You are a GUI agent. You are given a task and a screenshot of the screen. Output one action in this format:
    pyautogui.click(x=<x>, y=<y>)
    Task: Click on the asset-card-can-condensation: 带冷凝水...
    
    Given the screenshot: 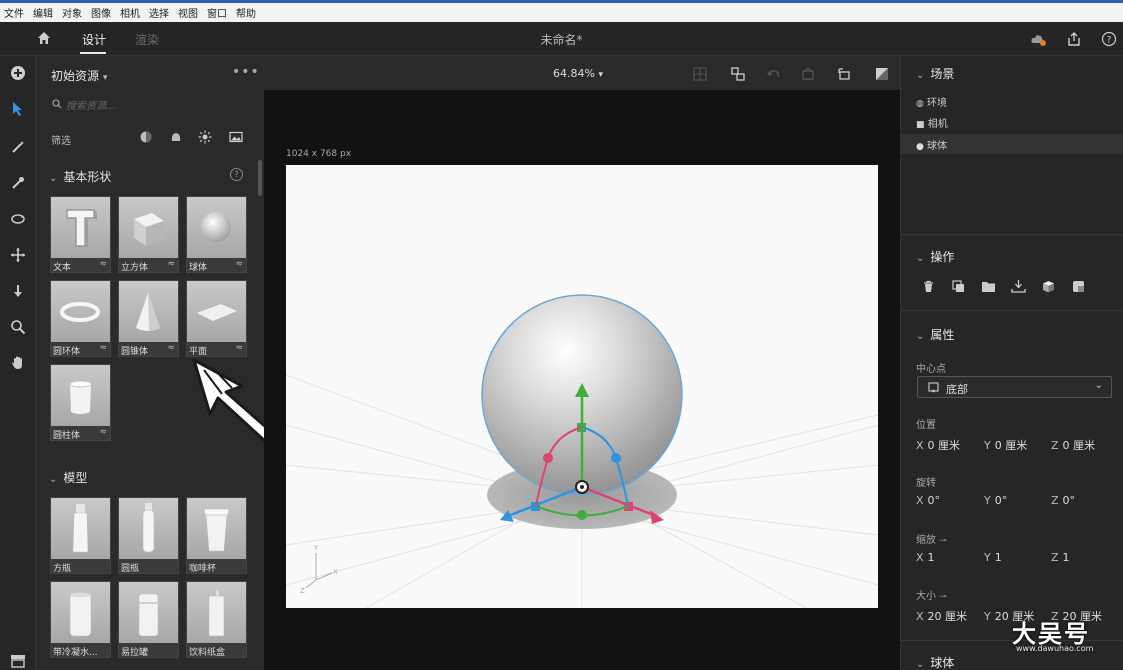 What is the action you would take?
    pyautogui.click(x=80, y=619)
    